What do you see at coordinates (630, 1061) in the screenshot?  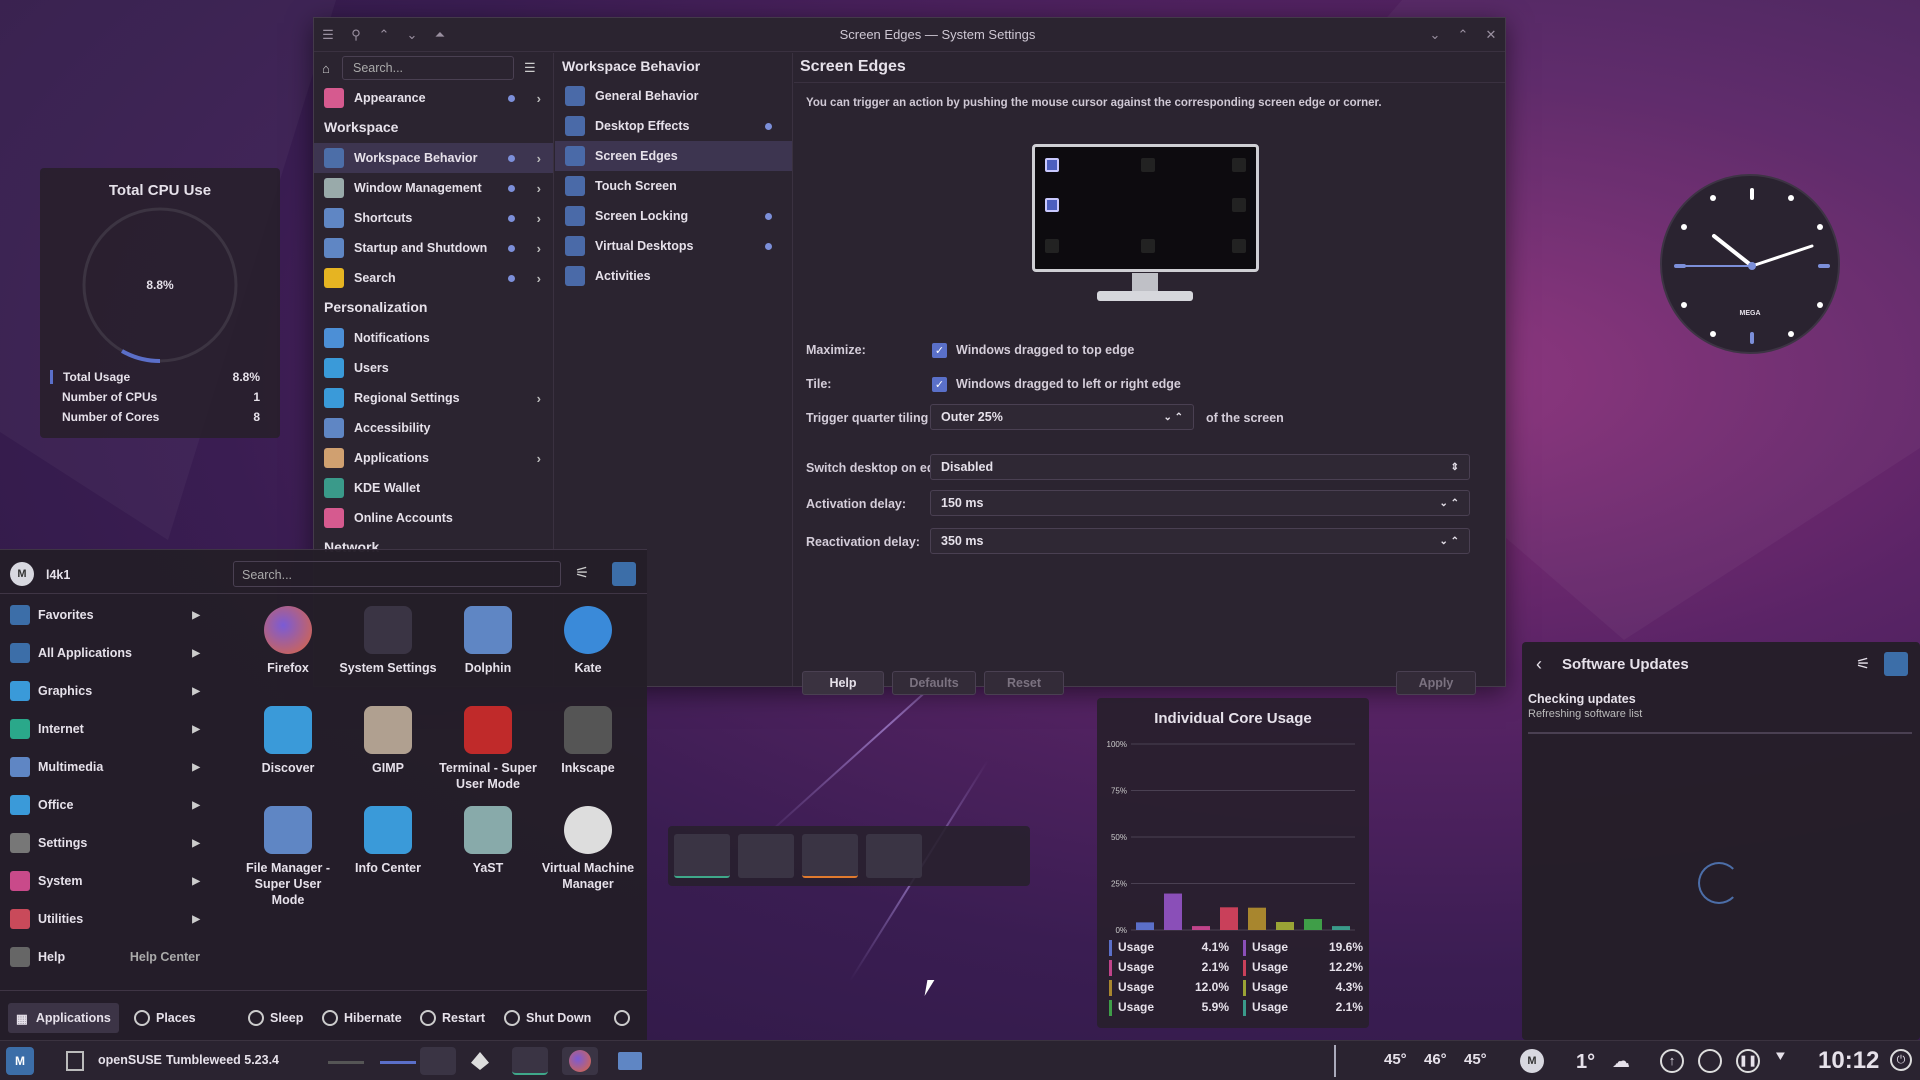 I see `task-dolphin` at bounding box center [630, 1061].